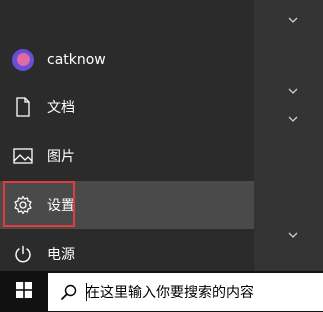  What do you see at coordinates (61, 157) in the screenshot?
I see `menu-item-pictures-label: 图片` at bounding box center [61, 157].